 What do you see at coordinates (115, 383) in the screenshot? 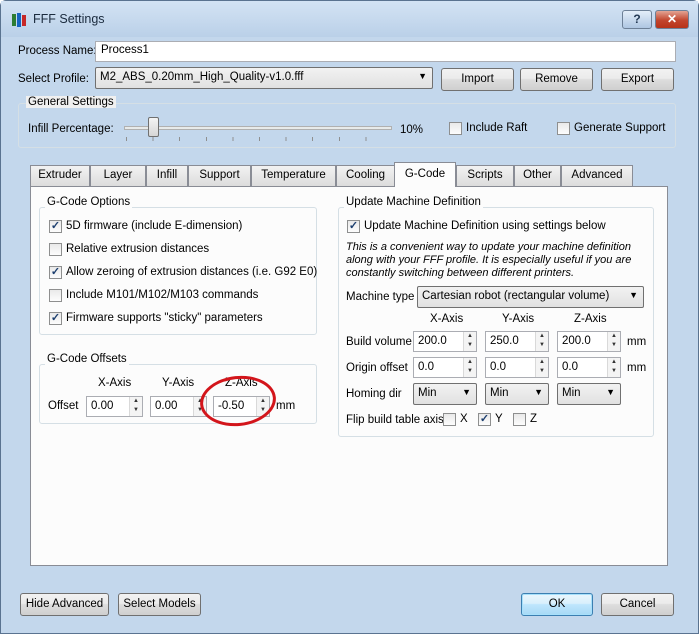
I see `offset-x-header: X-Axis` at bounding box center [115, 383].